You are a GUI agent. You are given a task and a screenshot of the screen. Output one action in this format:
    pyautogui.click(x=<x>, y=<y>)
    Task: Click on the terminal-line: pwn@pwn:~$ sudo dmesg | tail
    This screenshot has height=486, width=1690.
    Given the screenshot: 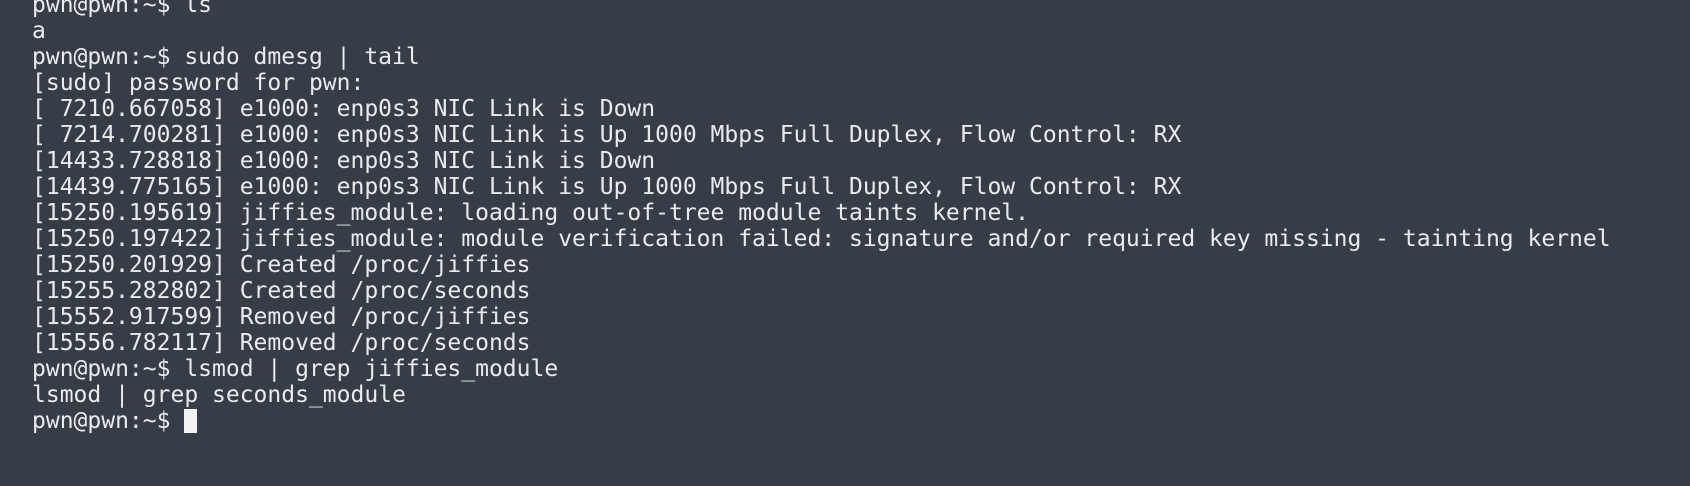 What is the action you would take?
    pyautogui.click(x=226, y=57)
    